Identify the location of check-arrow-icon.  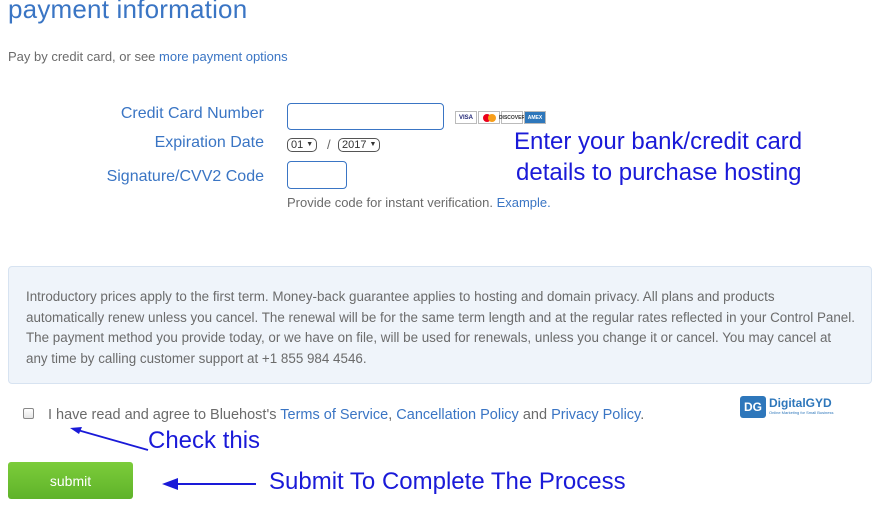
(109, 439).